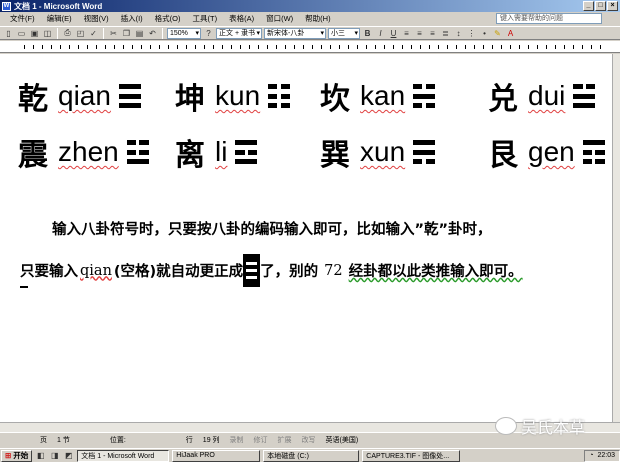  What do you see at coordinates (34, 33) in the screenshot?
I see `save-icon: ▣` at bounding box center [34, 33].